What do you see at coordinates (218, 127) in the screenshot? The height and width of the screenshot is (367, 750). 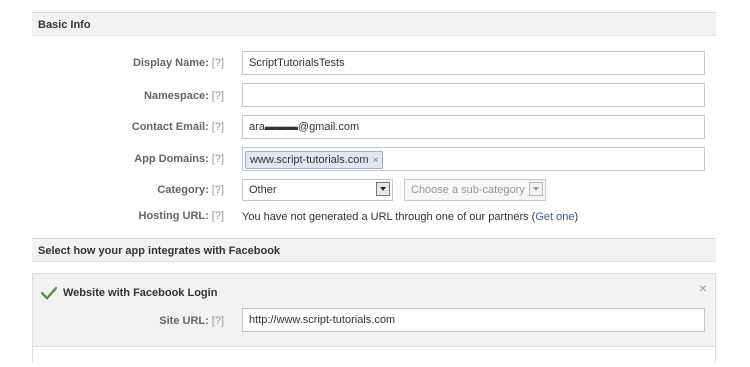 I see `contact-email-help: [?]` at bounding box center [218, 127].